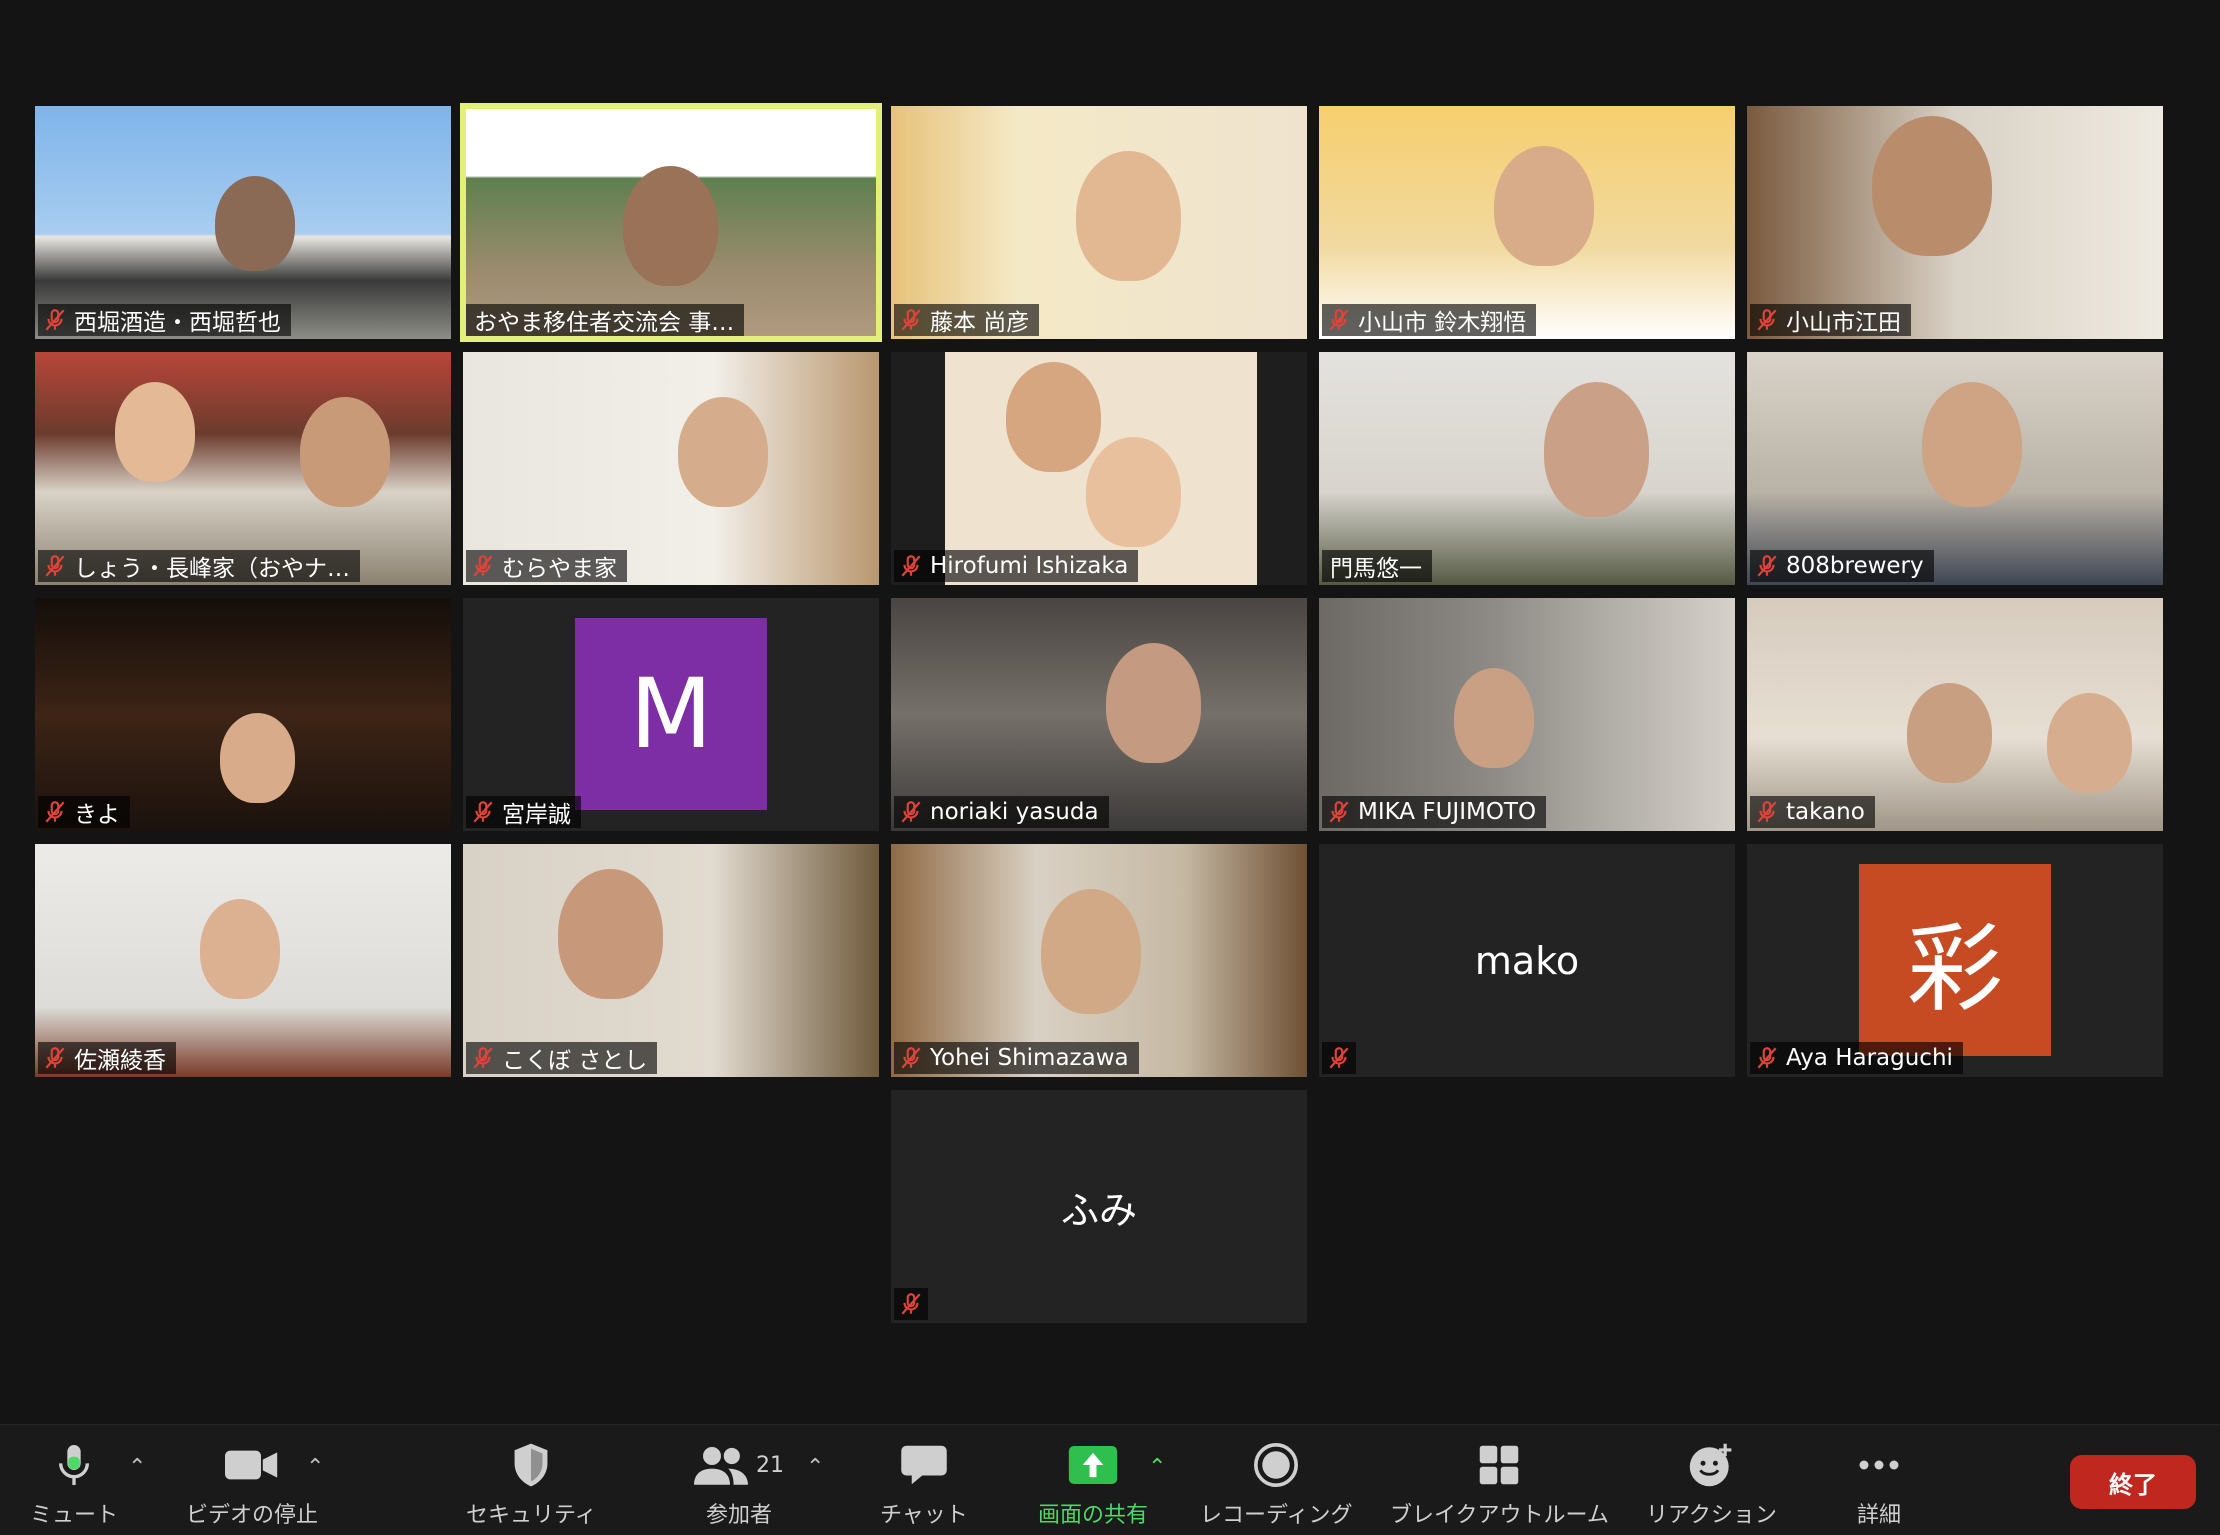 The width and height of the screenshot is (2220, 1535). I want to click on name-tag: Yohei Shimazawa, so click(1016, 1058).